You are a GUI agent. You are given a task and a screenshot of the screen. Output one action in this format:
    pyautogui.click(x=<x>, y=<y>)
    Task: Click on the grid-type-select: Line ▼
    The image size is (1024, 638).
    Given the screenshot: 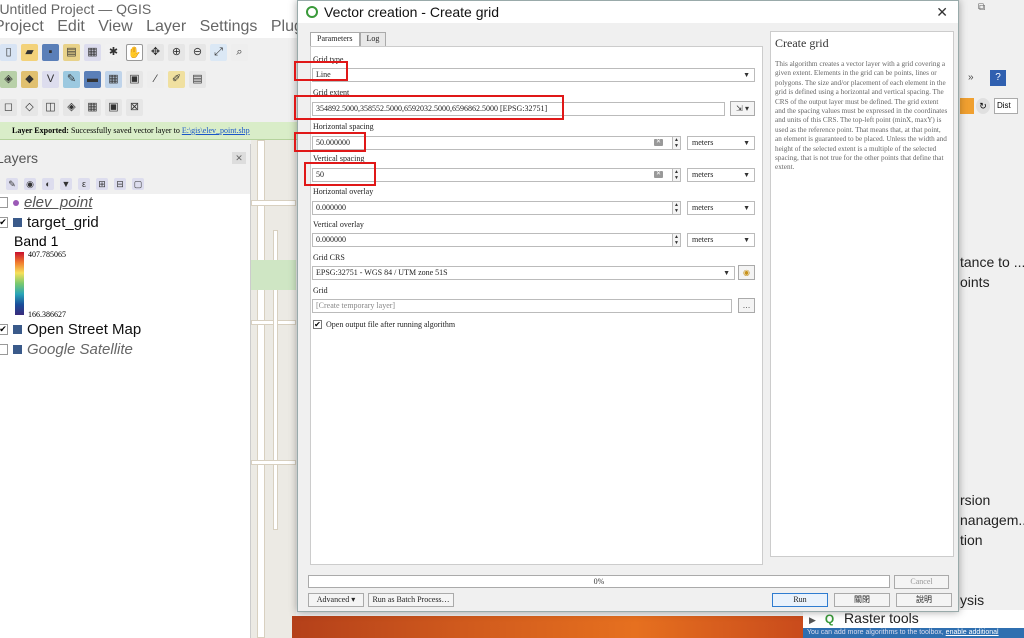 What is the action you would take?
    pyautogui.click(x=533, y=75)
    